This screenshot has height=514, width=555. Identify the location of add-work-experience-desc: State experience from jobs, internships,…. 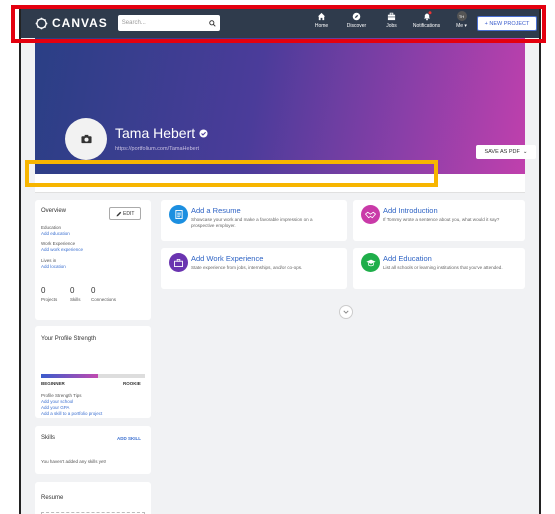
(247, 267).